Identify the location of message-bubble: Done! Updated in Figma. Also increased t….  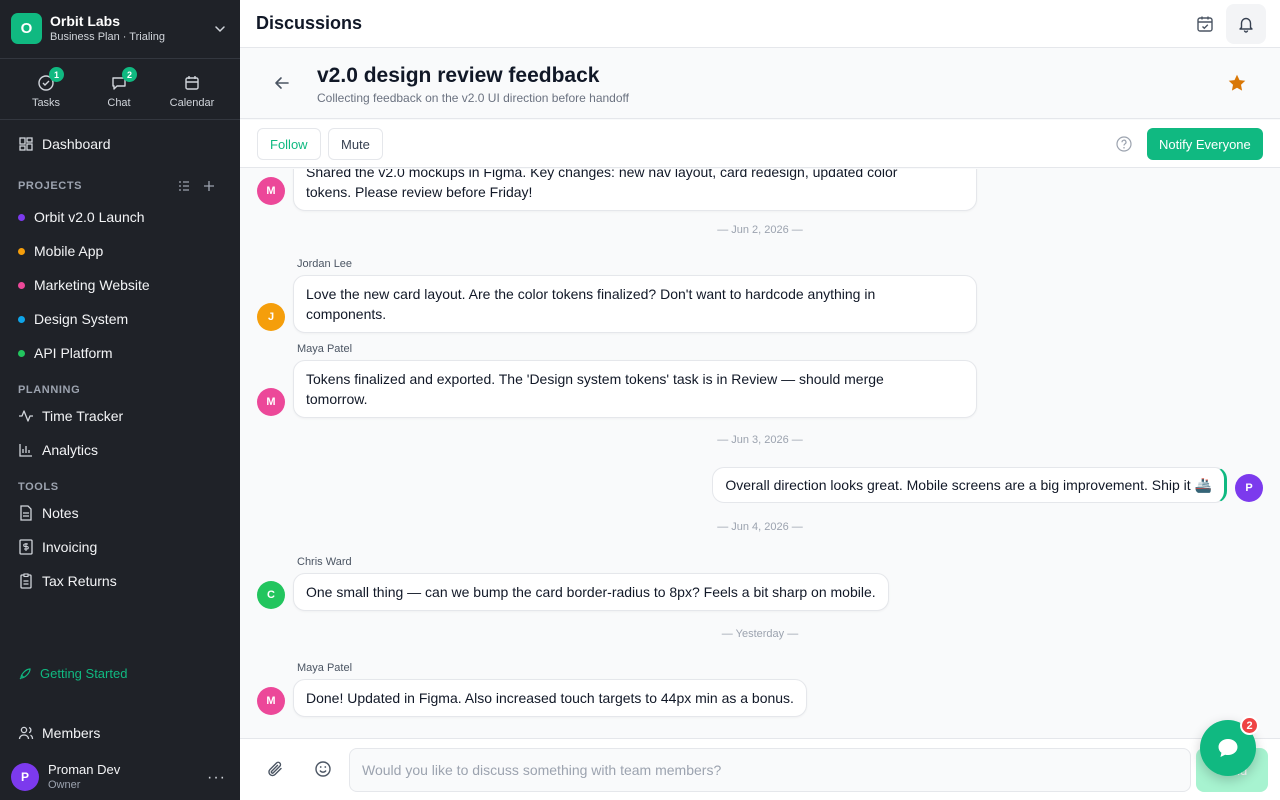
(550, 698).